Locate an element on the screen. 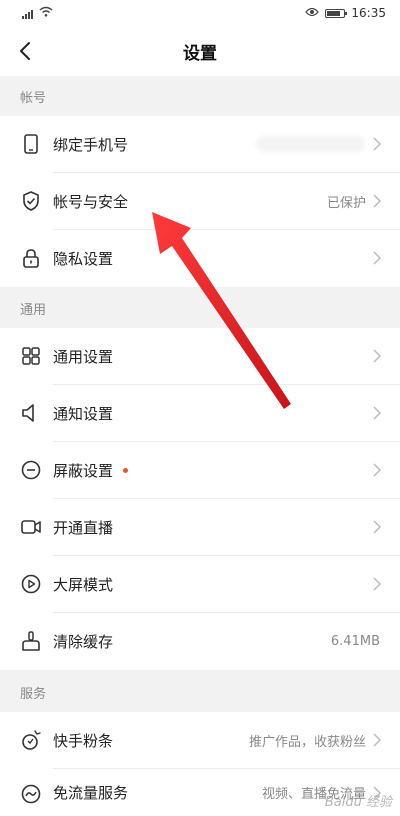 The width and height of the screenshot is (400, 816). watermark: Baidu 经验 is located at coordinates (358, 802).